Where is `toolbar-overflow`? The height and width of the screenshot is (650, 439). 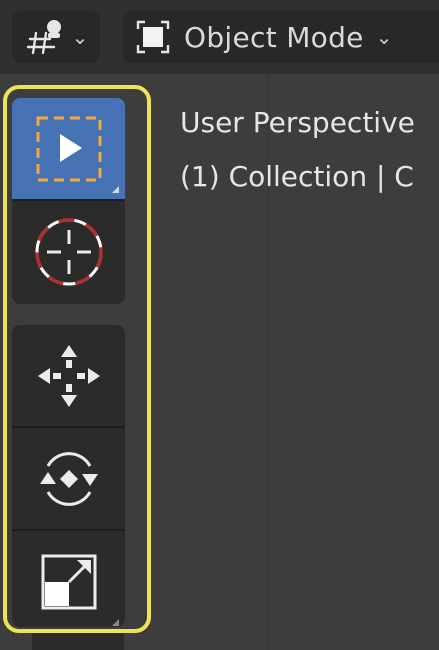 toolbar-overflow is located at coordinates (78, 641).